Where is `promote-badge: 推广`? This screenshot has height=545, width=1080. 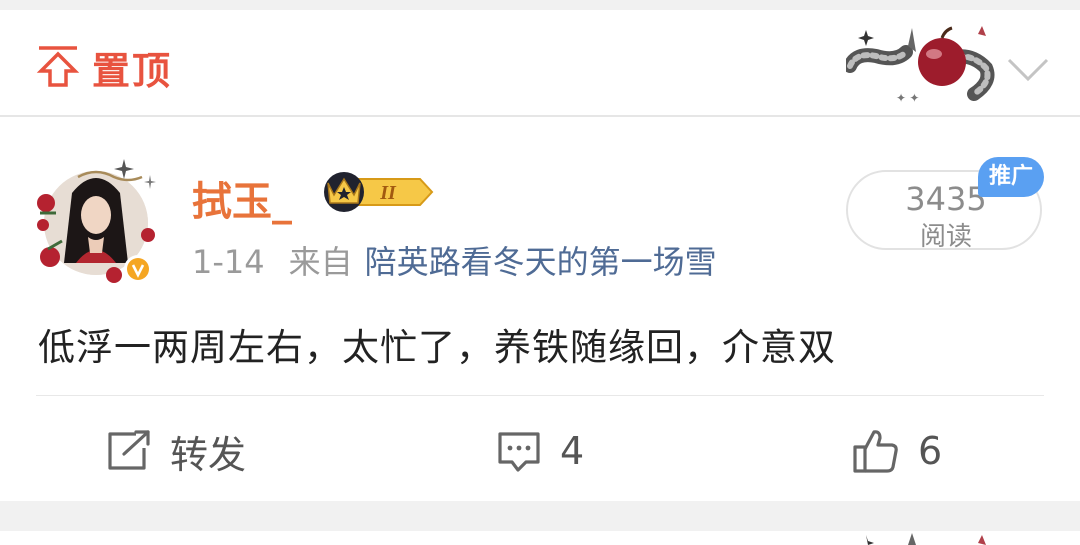
promote-badge: 推广 is located at coordinates (1011, 177).